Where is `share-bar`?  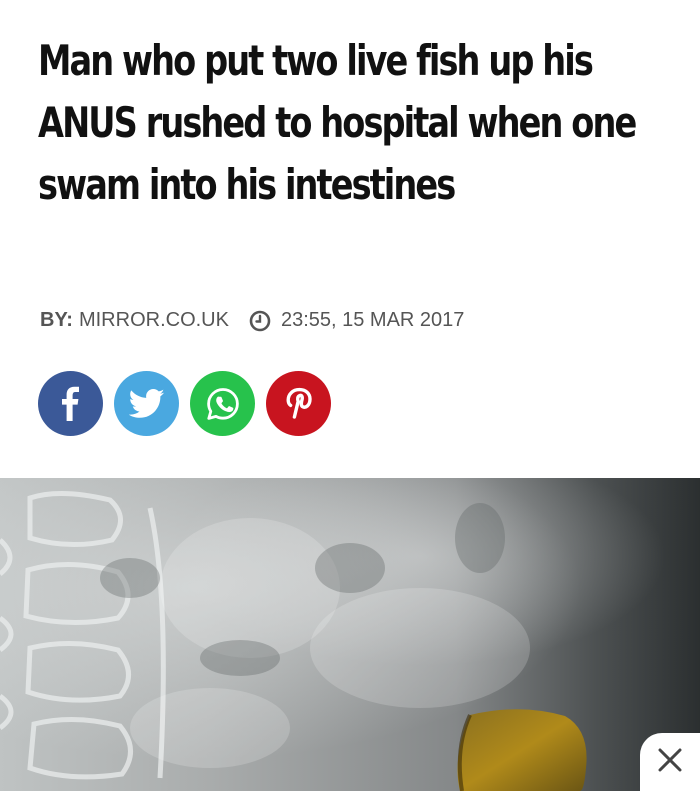
share-bar is located at coordinates (190, 403).